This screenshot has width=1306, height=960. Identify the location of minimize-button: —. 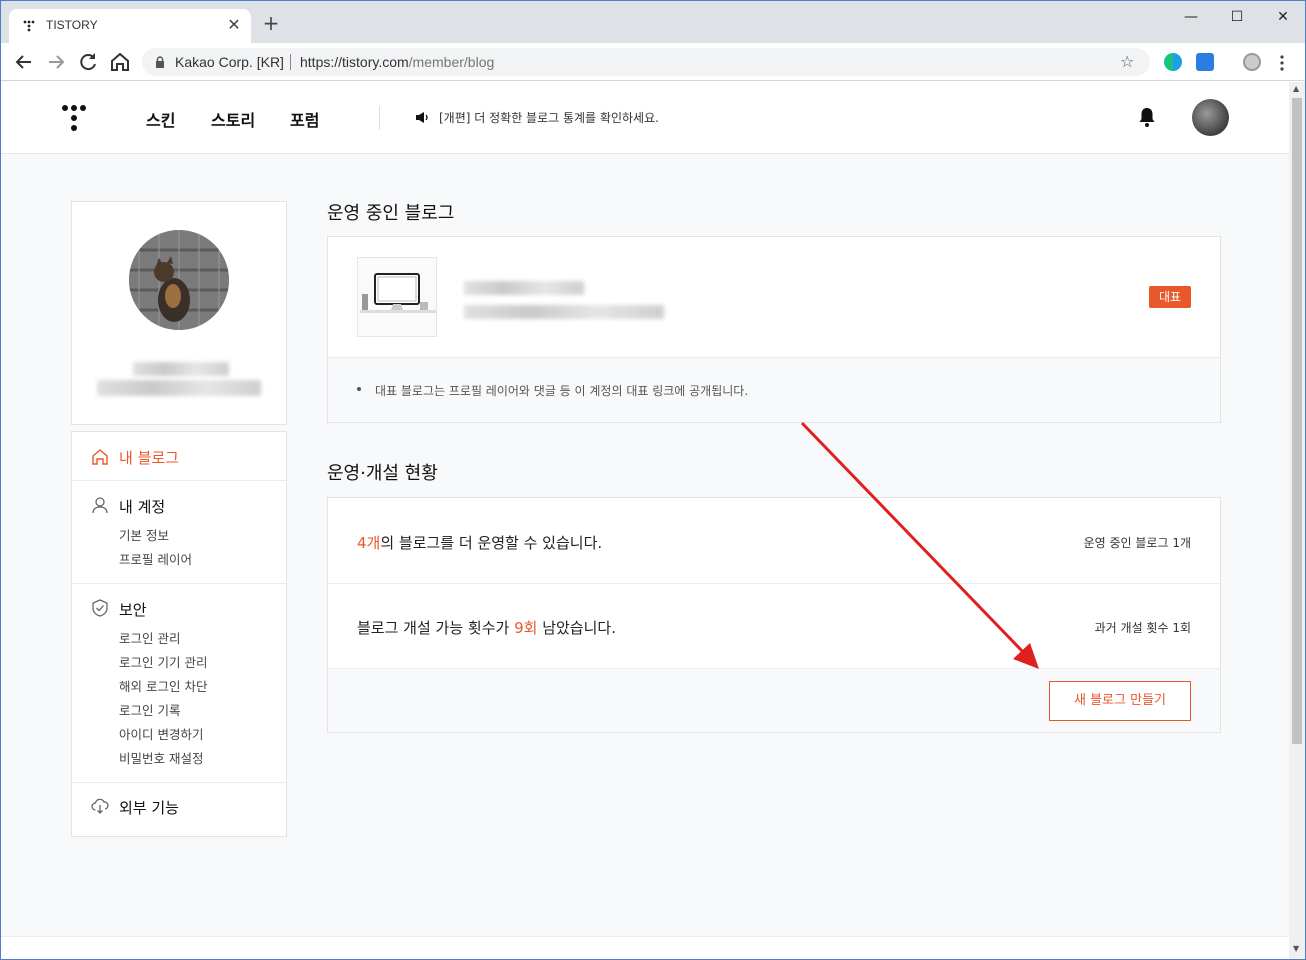
(1191, 17).